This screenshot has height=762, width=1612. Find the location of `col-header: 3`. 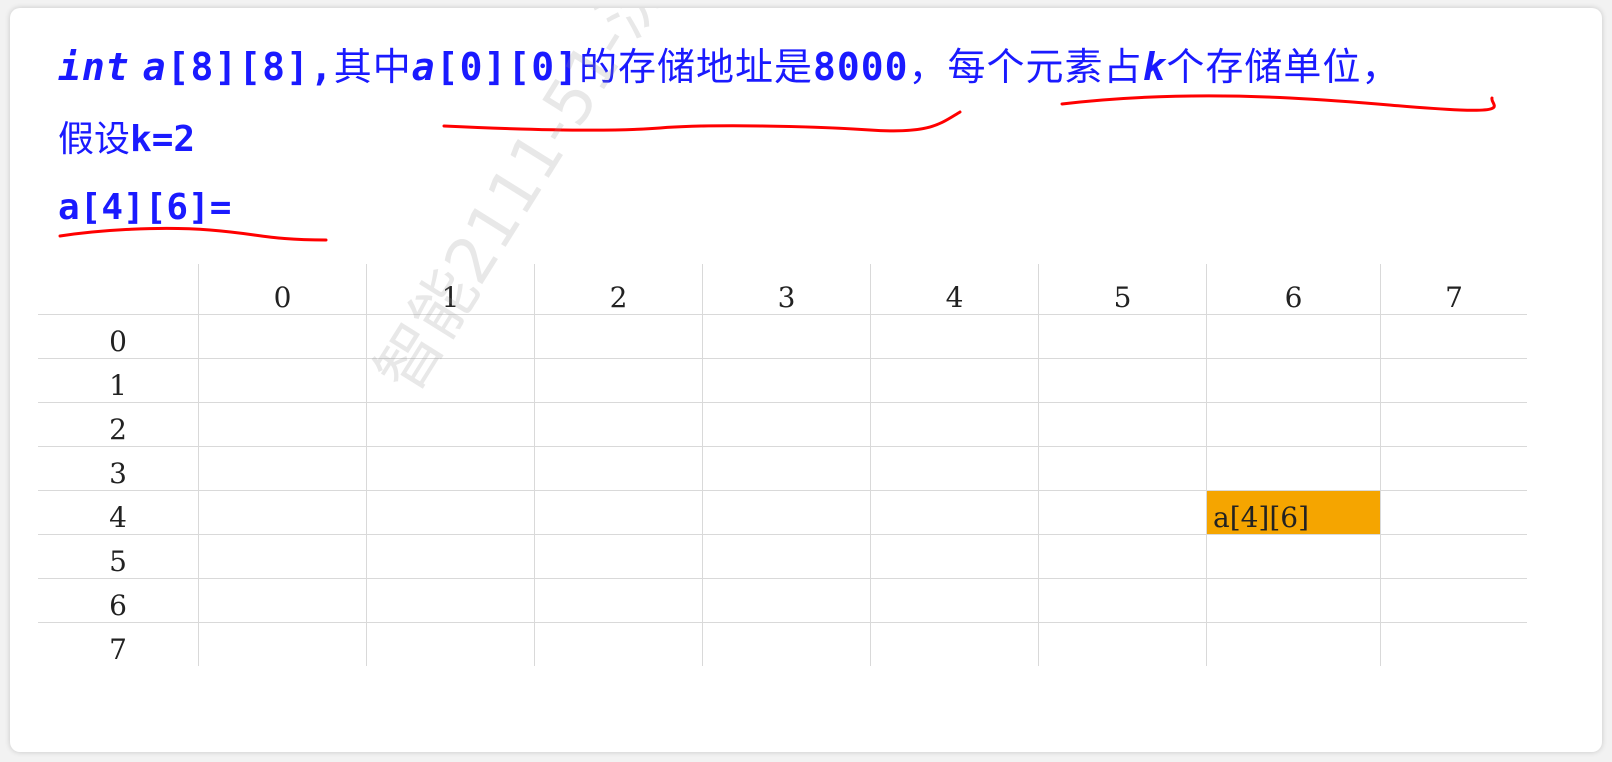

col-header: 3 is located at coordinates (786, 289).